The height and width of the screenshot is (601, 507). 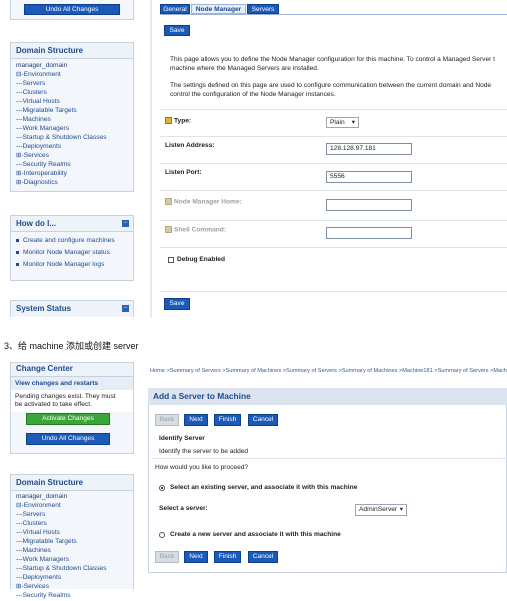 I want to click on cancel-button-2: Cancel, so click(x=263, y=557).